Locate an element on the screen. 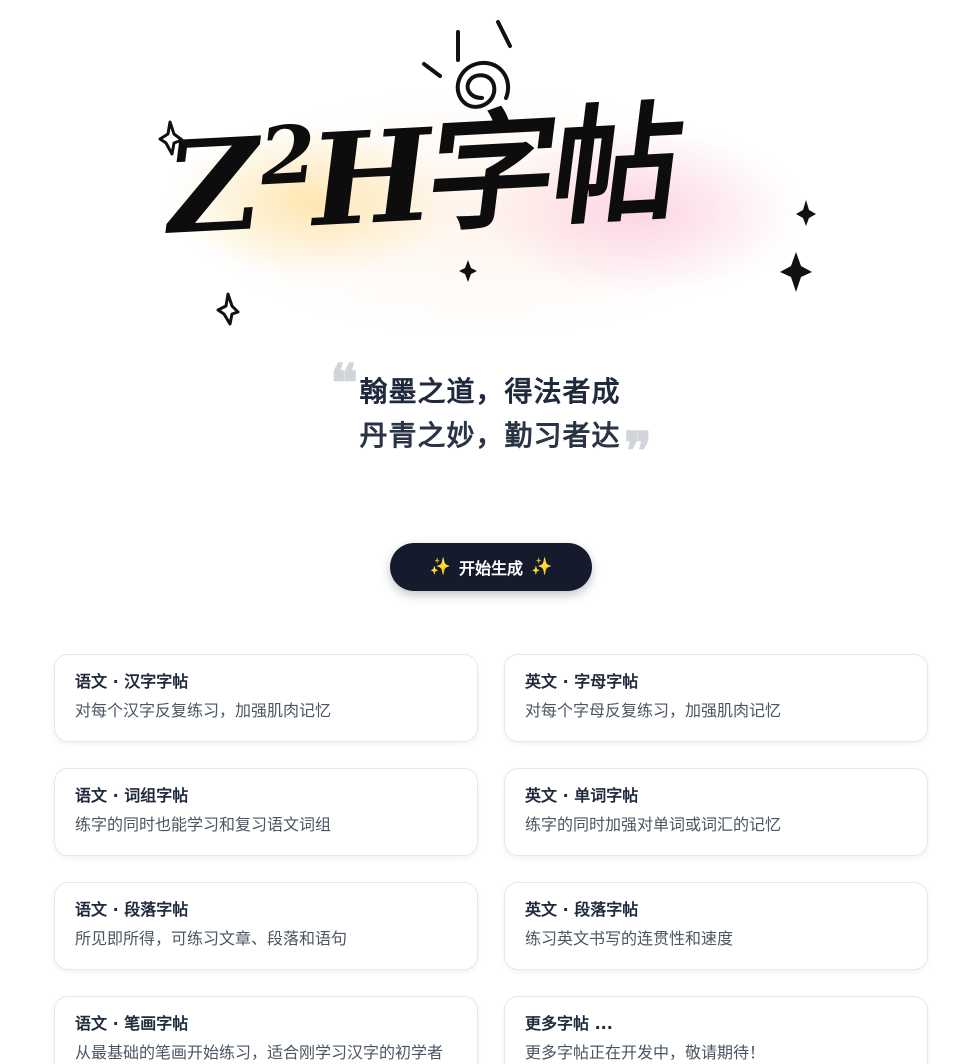 The width and height of the screenshot is (960, 1064). card-title: 英文 · 字母字帖 is located at coordinates (582, 681).